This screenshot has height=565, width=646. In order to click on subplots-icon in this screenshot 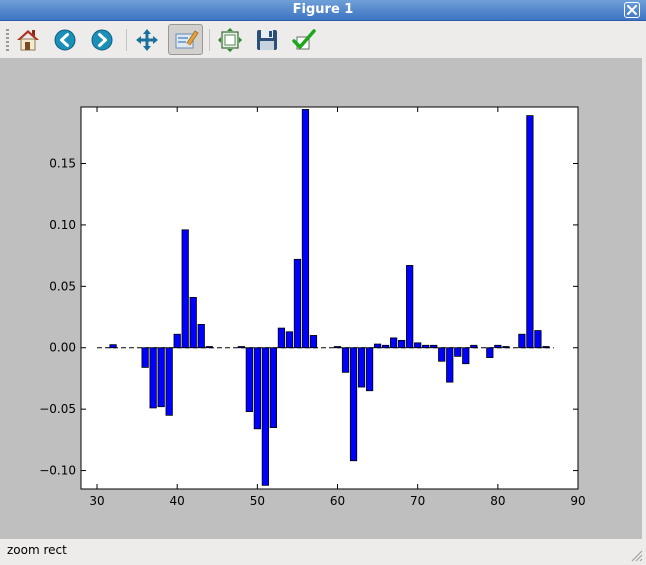, I will do `click(230, 39)`.